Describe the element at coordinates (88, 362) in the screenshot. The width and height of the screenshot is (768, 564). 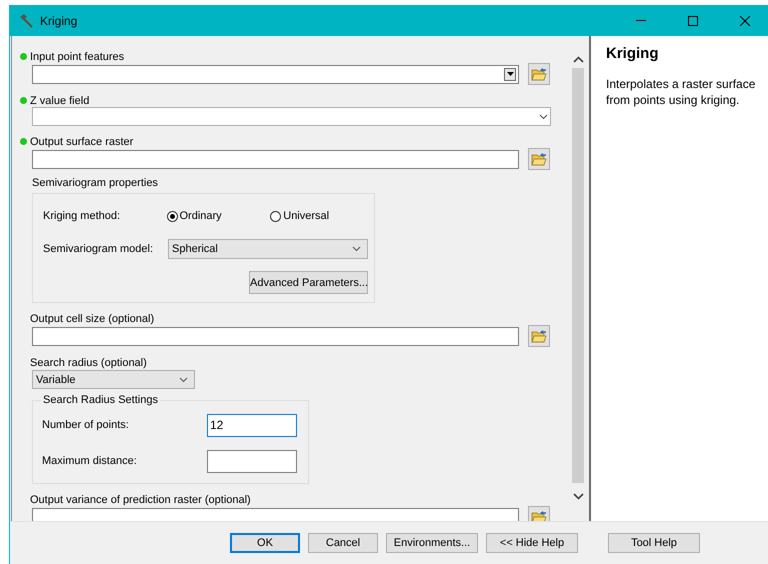
I see `field-label: Search radius (optional)` at that location.